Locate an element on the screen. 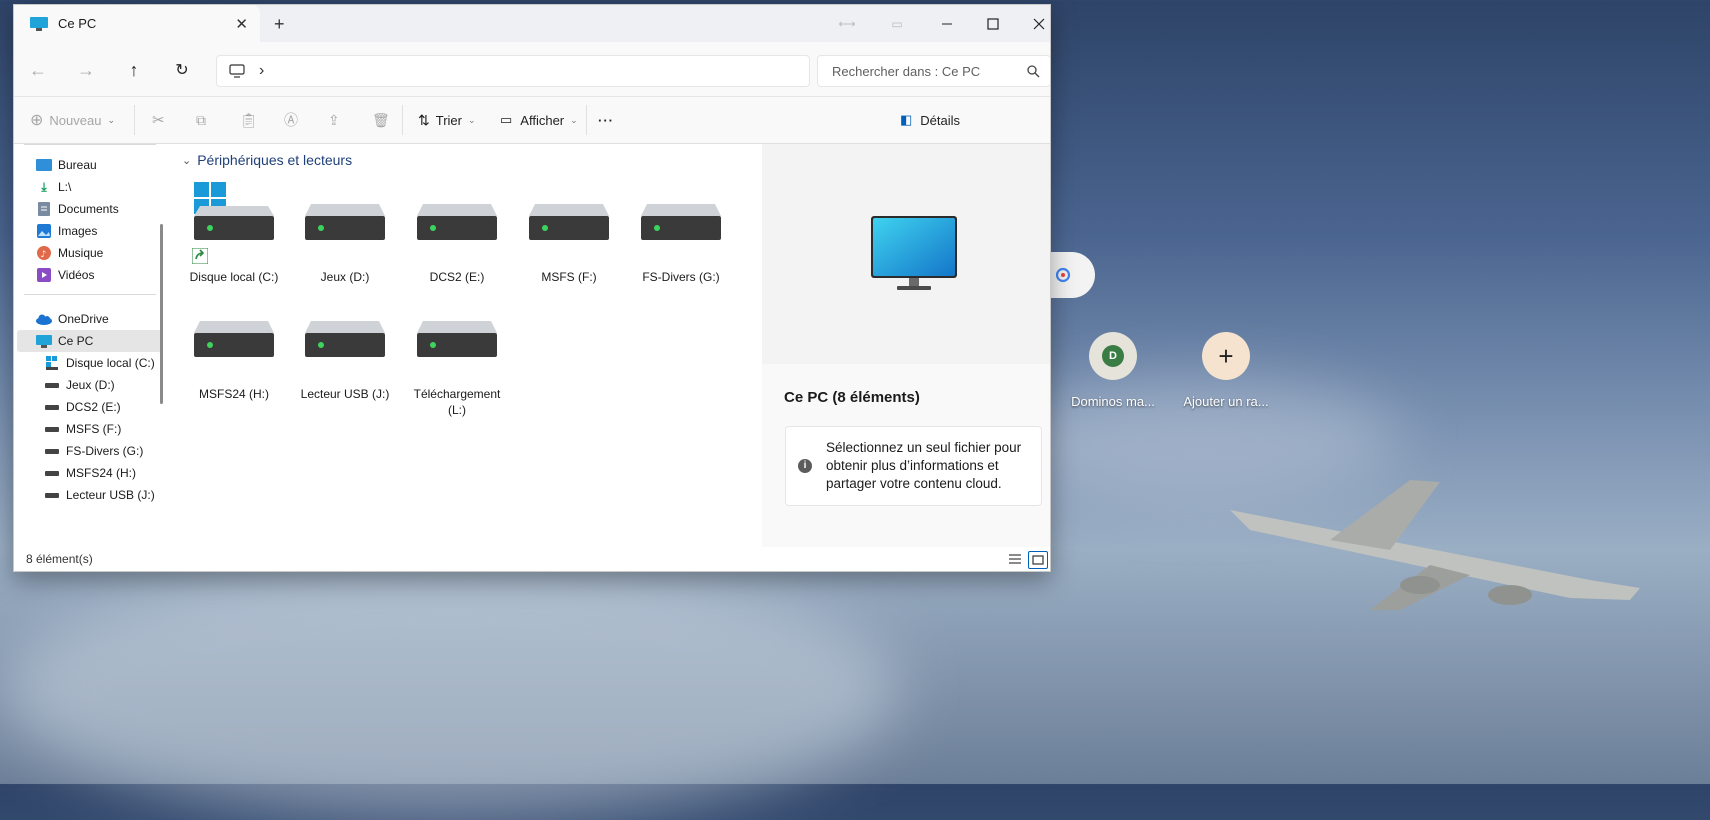 This screenshot has width=1710, height=820. sidebar-scrollbar is located at coordinates (161, 314).